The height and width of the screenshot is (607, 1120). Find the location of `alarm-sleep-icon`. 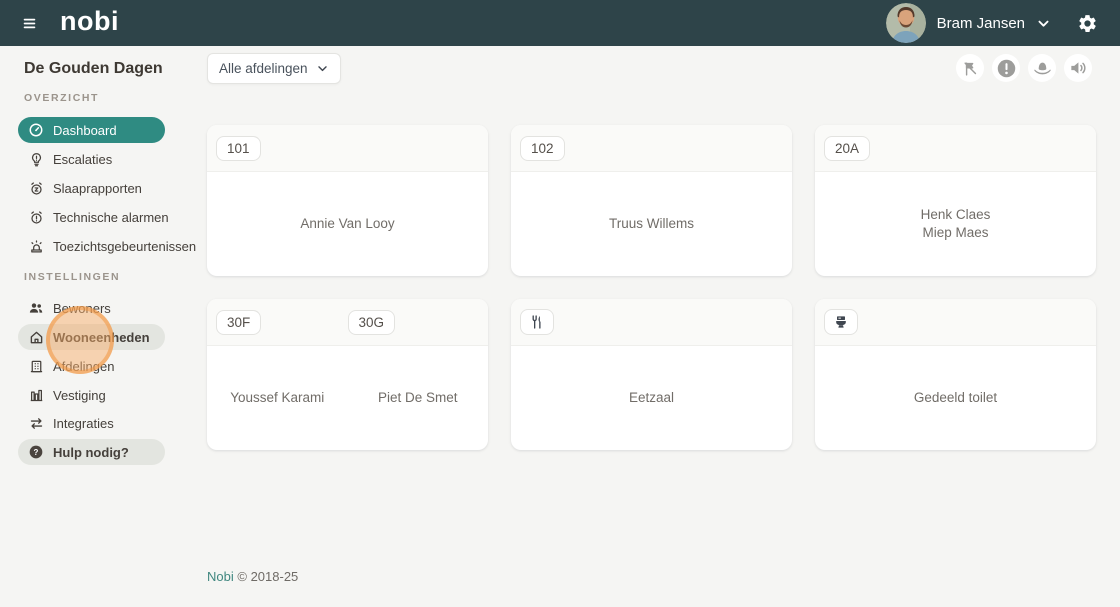

alarm-sleep-icon is located at coordinates (36, 188).